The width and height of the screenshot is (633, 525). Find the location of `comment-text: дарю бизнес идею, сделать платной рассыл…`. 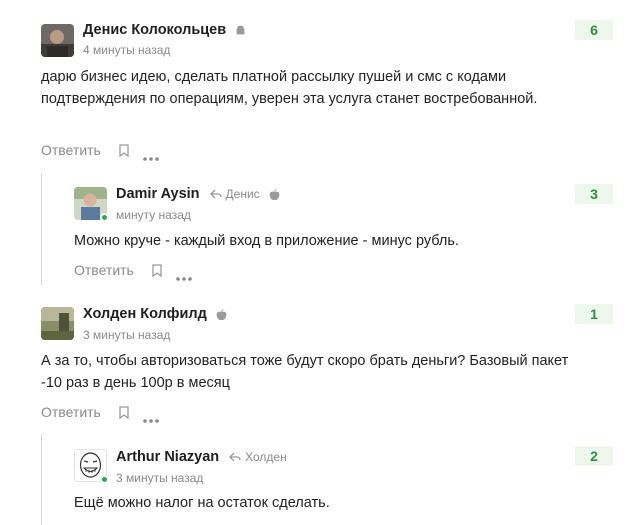

comment-text: дарю бизнес идею, сделать платной рассыл… is located at coordinates (289, 88).